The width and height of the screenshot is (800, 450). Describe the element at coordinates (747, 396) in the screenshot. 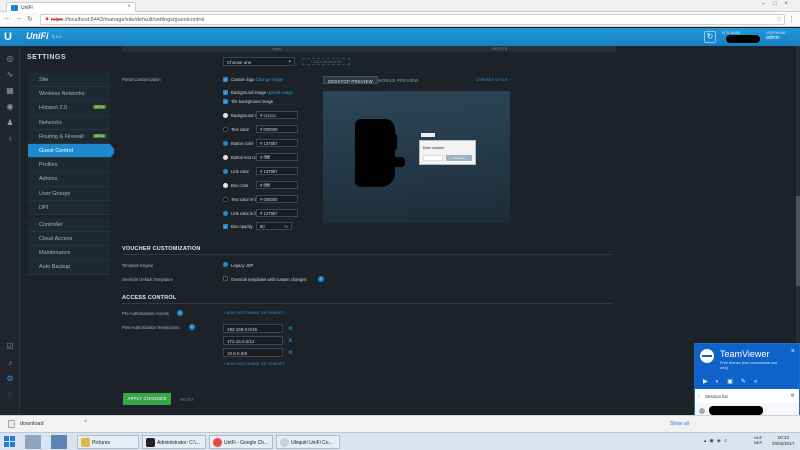

I see `session-list: › Session list ⚙` at that location.